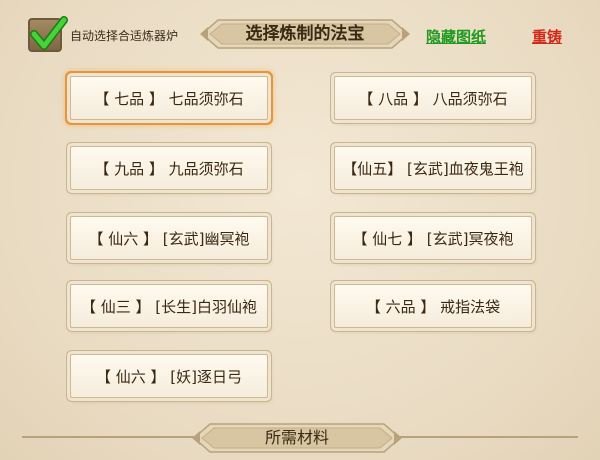 This screenshot has width=600, height=460. What do you see at coordinates (433, 238) in the screenshot?
I see `item-button-mingyepao: 【 仙七 】 [玄武]冥夜袍` at bounding box center [433, 238].